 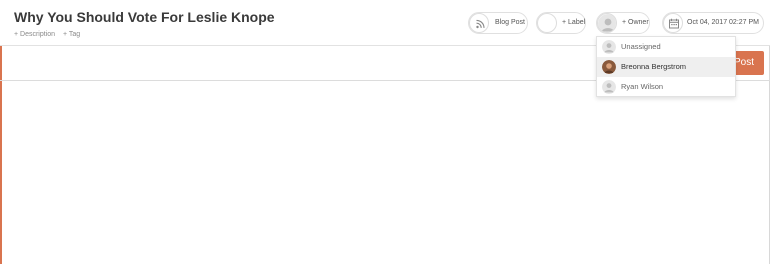 What do you see at coordinates (641, 46) in the screenshot?
I see `owner-option-label: Unassigned` at bounding box center [641, 46].